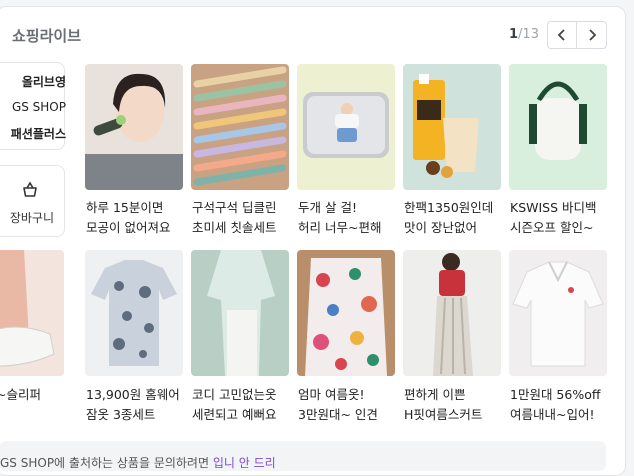 The image size is (634, 476). Describe the element at coordinates (234, 207) in the screenshot. I see `caption-line: 구석구석 딥클린` at that location.